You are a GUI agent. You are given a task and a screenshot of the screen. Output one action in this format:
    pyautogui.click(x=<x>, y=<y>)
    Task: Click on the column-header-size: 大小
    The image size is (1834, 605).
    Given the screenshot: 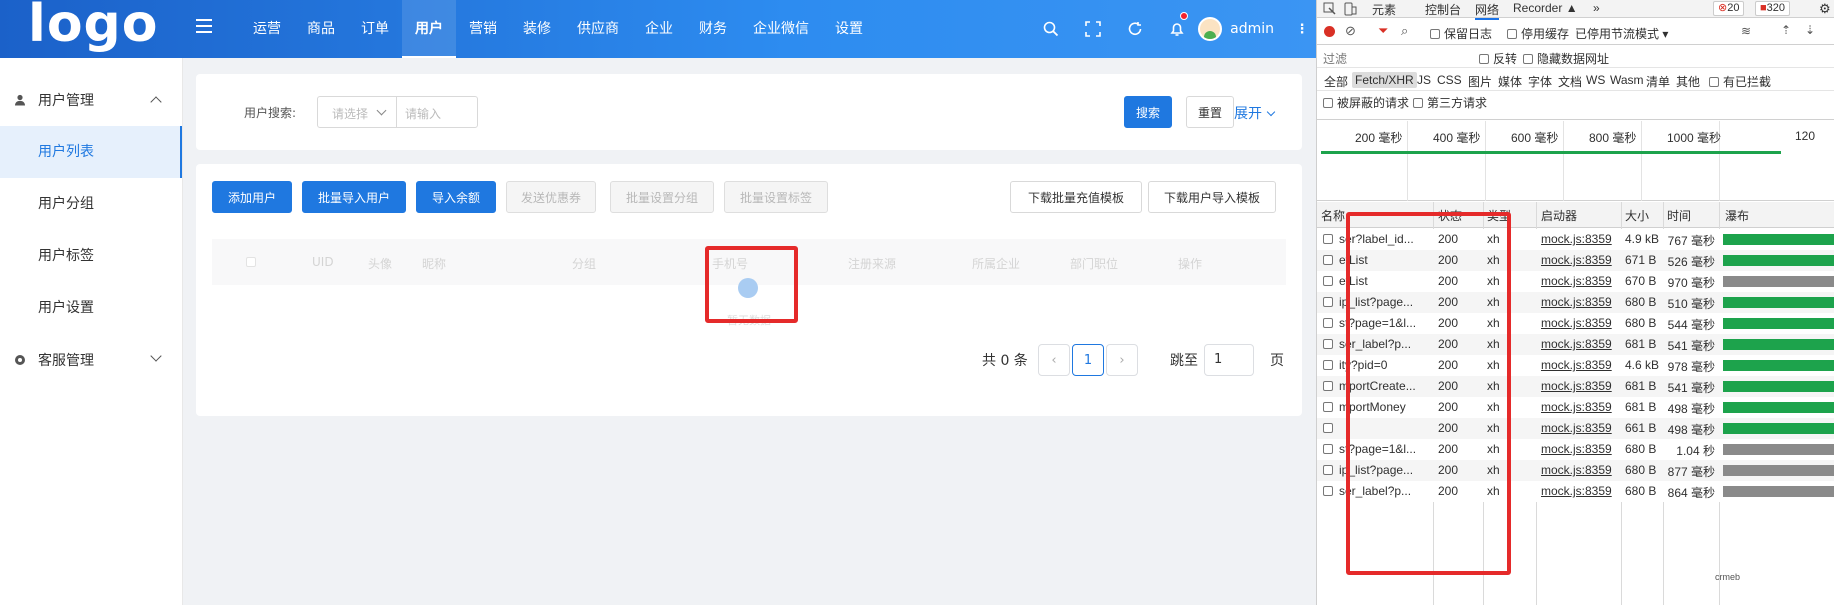 What is the action you would take?
    pyautogui.click(x=1637, y=215)
    